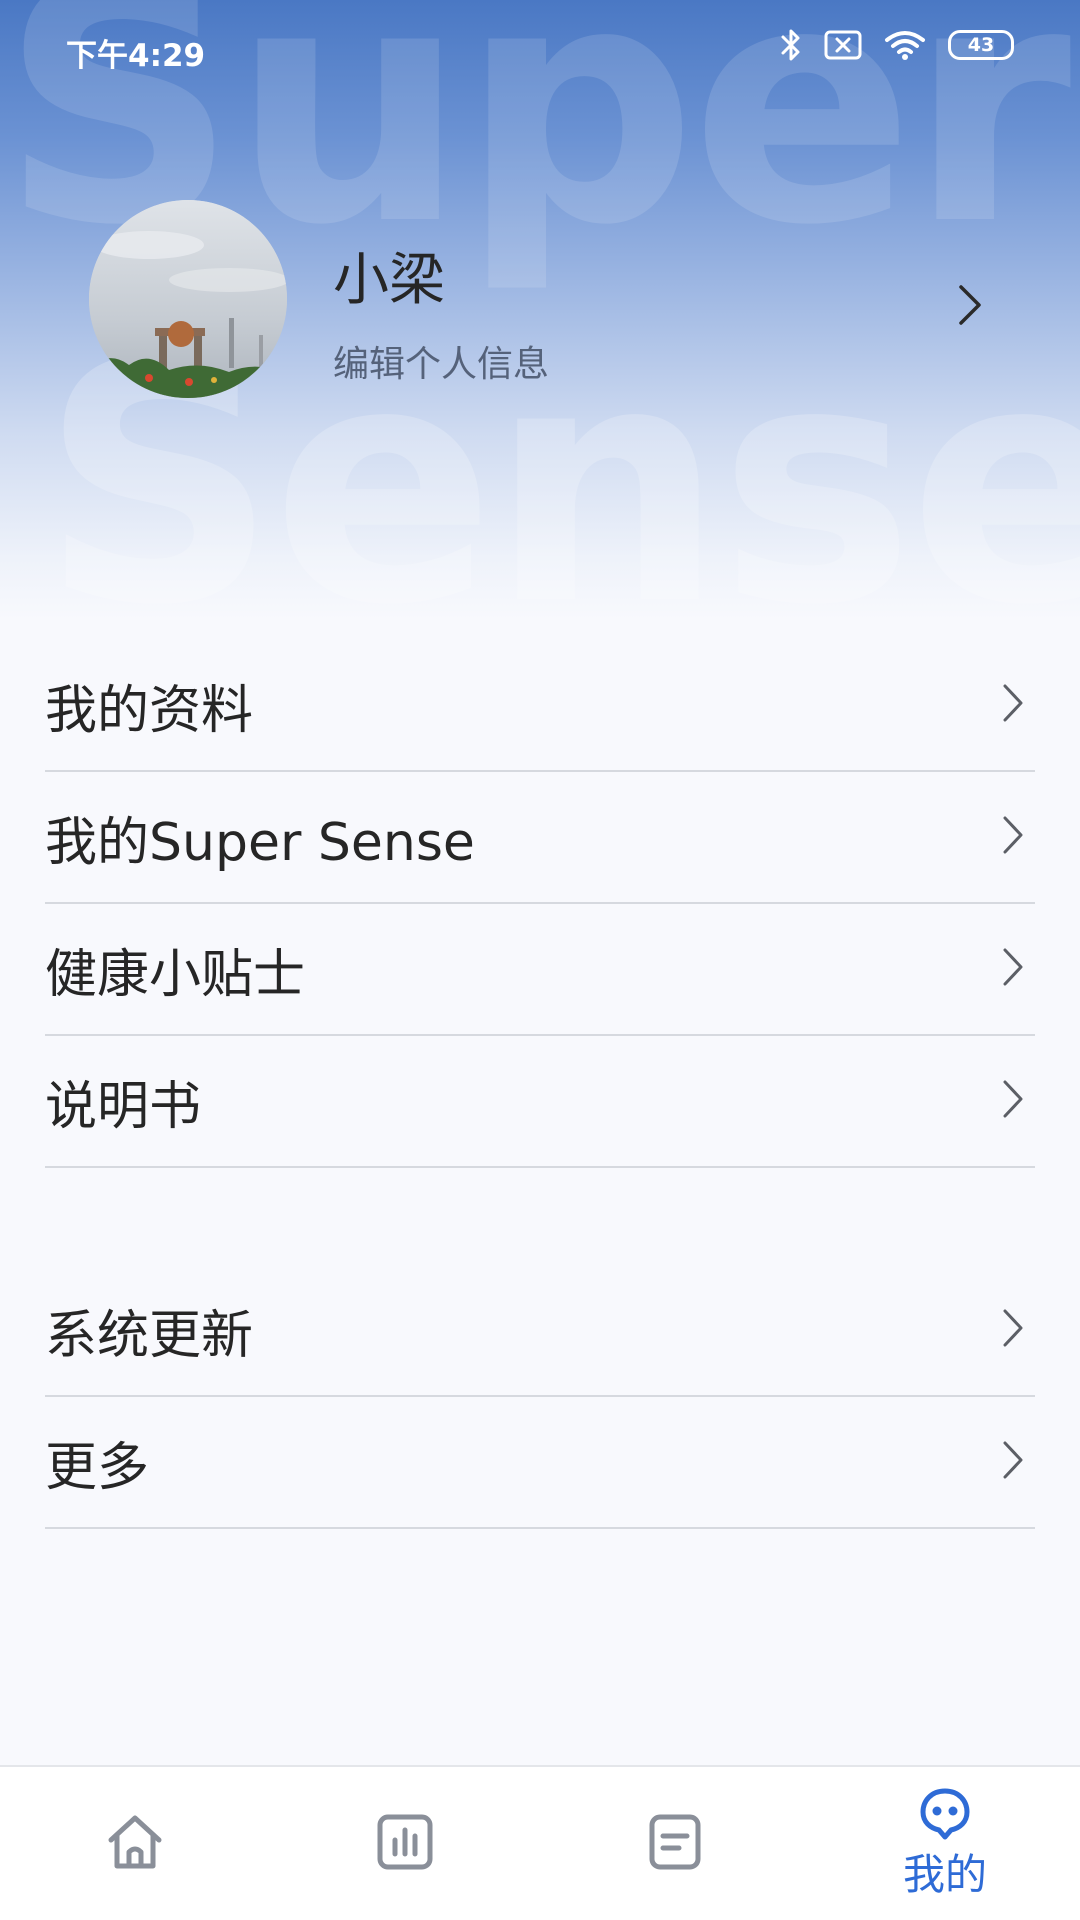 The height and width of the screenshot is (1920, 1080). I want to click on status-icons: 43, so click(897, 45).